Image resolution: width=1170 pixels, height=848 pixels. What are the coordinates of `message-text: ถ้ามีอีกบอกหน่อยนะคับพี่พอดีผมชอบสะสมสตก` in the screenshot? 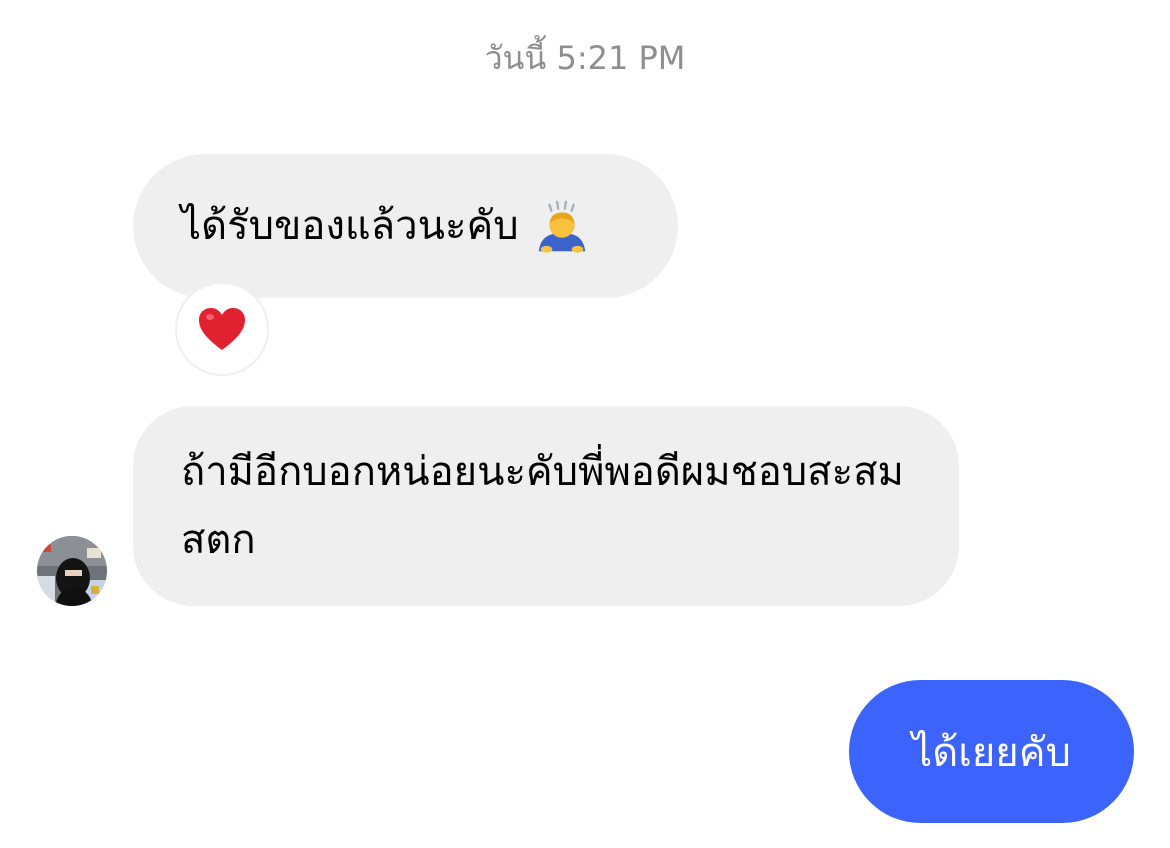 It's located at (542, 506).